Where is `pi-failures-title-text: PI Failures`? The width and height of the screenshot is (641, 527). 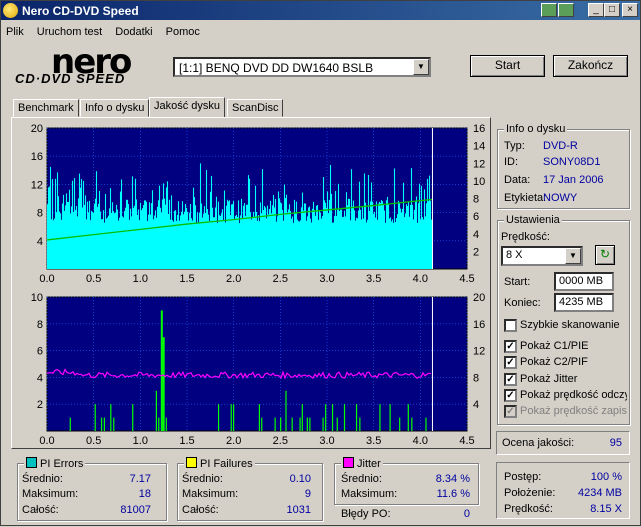 pi-failures-title-text: PI Failures is located at coordinates (226, 464).